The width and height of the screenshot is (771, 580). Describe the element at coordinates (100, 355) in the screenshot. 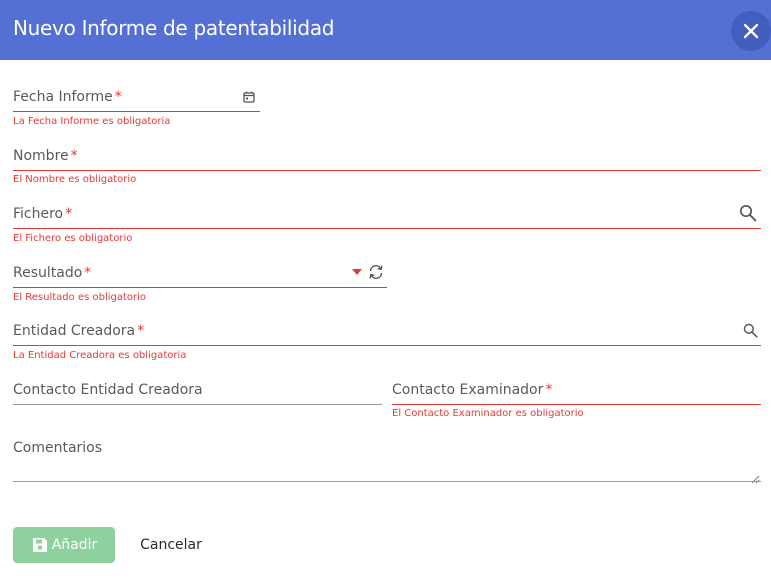

I see `entidad-creadora-error: La Entidad Creadora es obligatoria` at that location.